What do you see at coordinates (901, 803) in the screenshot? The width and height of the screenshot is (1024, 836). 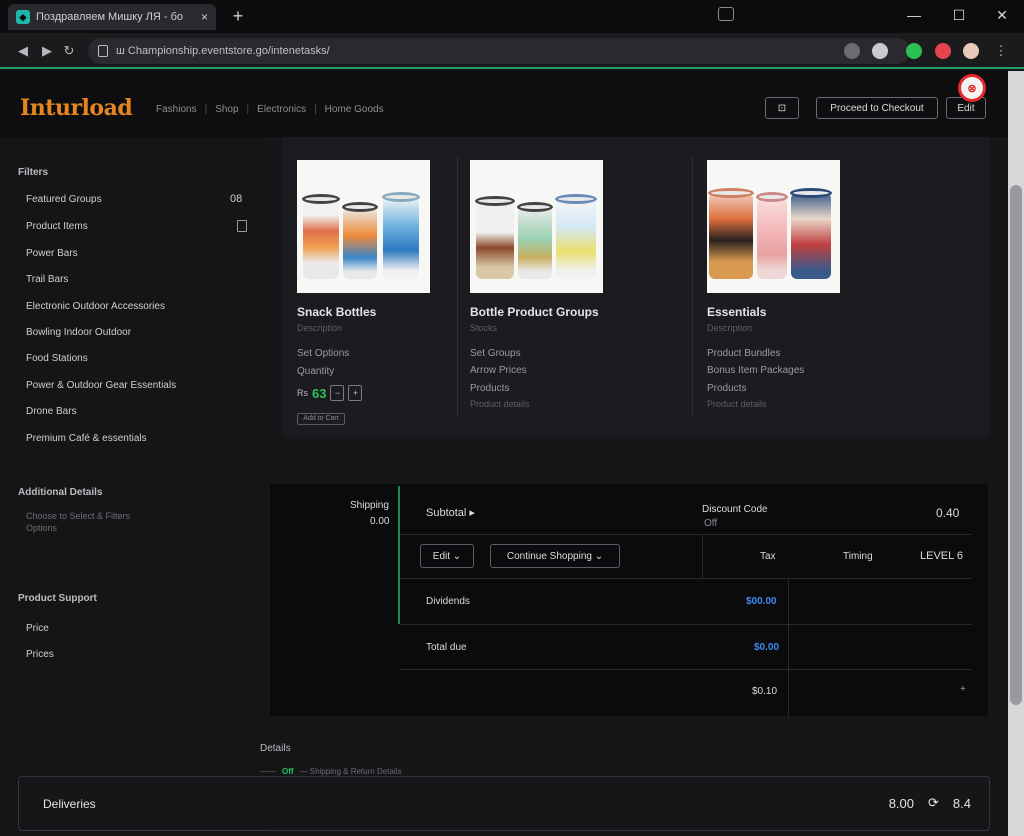 I see `footer-value: 8.00` at bounding box center [901, 803].